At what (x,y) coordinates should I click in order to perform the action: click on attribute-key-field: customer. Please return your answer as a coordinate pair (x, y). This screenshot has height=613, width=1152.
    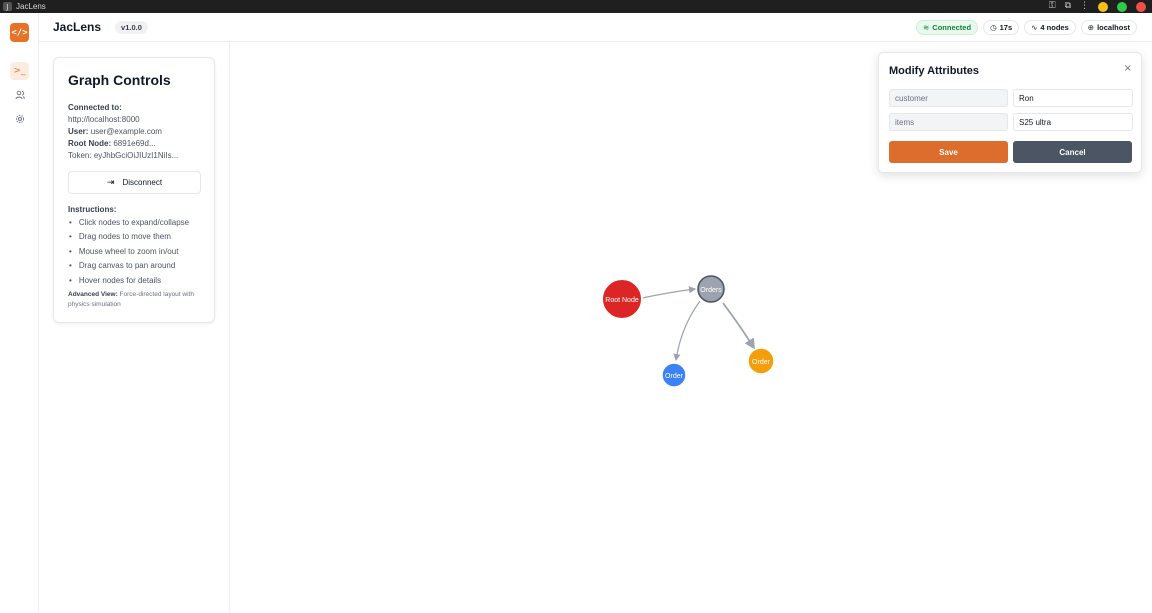
    Looking at the image, I should click on (948, 98).